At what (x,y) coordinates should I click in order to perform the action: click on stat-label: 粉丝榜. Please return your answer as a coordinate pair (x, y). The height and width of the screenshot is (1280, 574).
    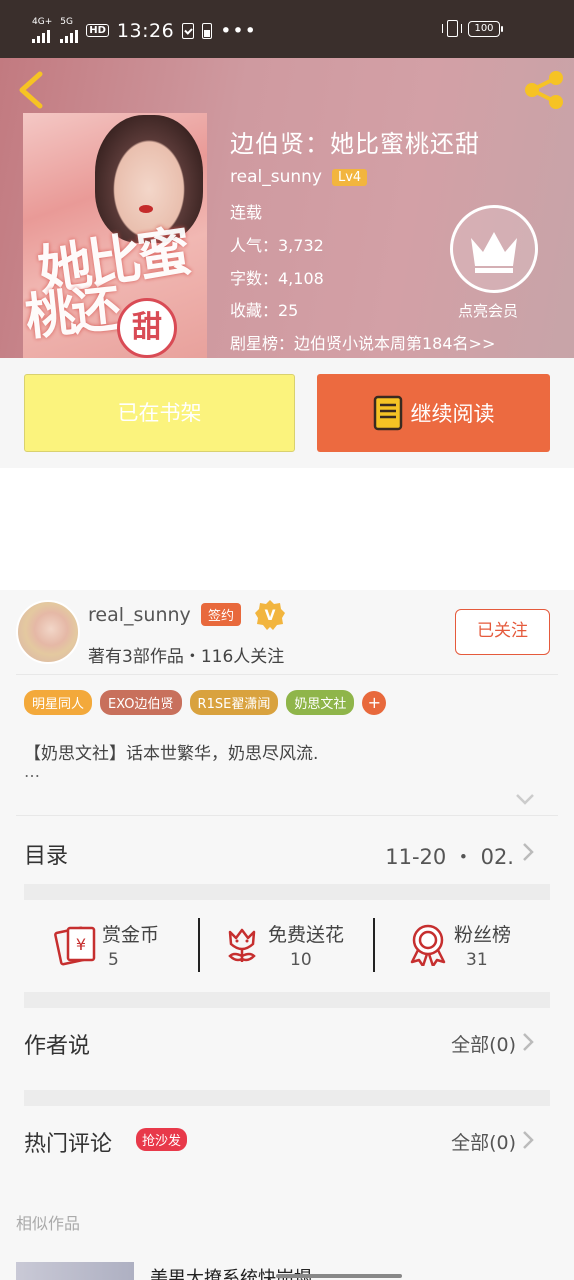
    Looking at the image, I should click on (483, 935).